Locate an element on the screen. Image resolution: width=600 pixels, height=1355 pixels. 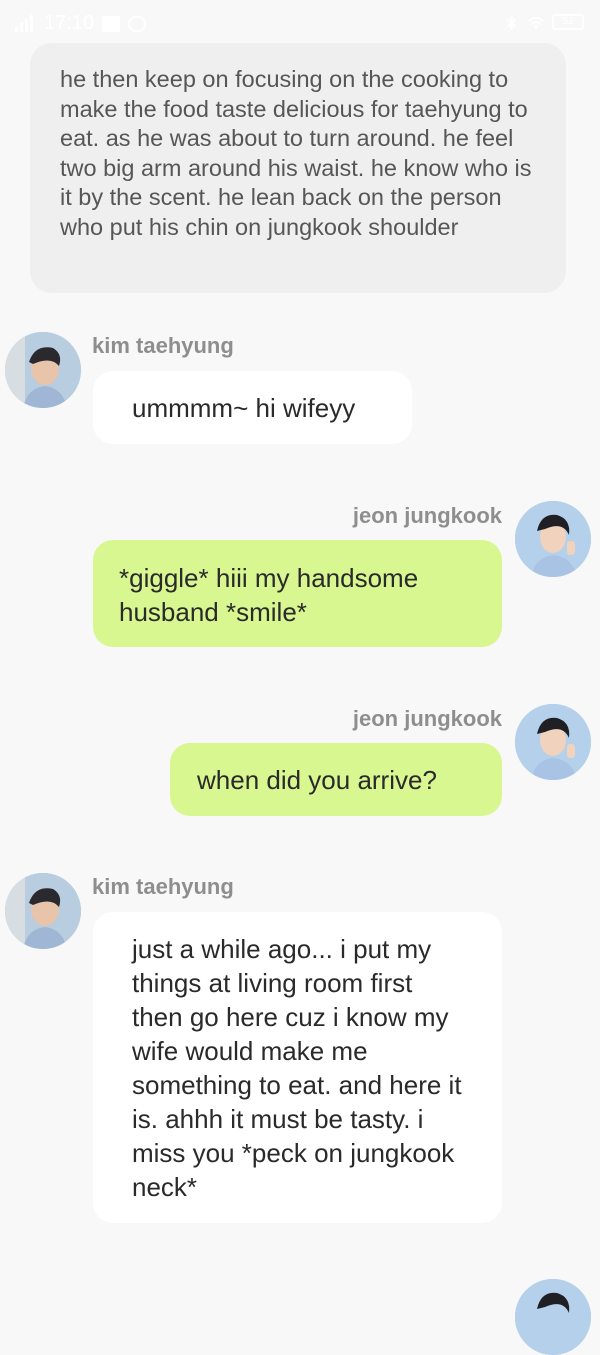
message-text: ummmm~ hi wifeyy is located at coordinates (244, 408).